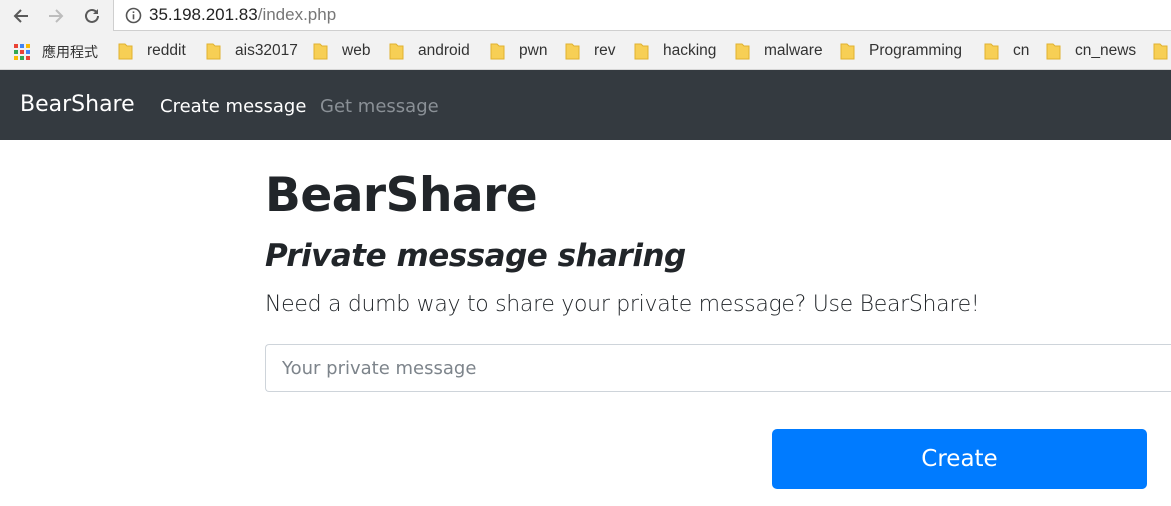 This screenshot has height=506, width=1171. What do you see at coordinates (916, 50) in the screenshot?
I see `bookmark-label: Programming` at bounding box center [916, 50].